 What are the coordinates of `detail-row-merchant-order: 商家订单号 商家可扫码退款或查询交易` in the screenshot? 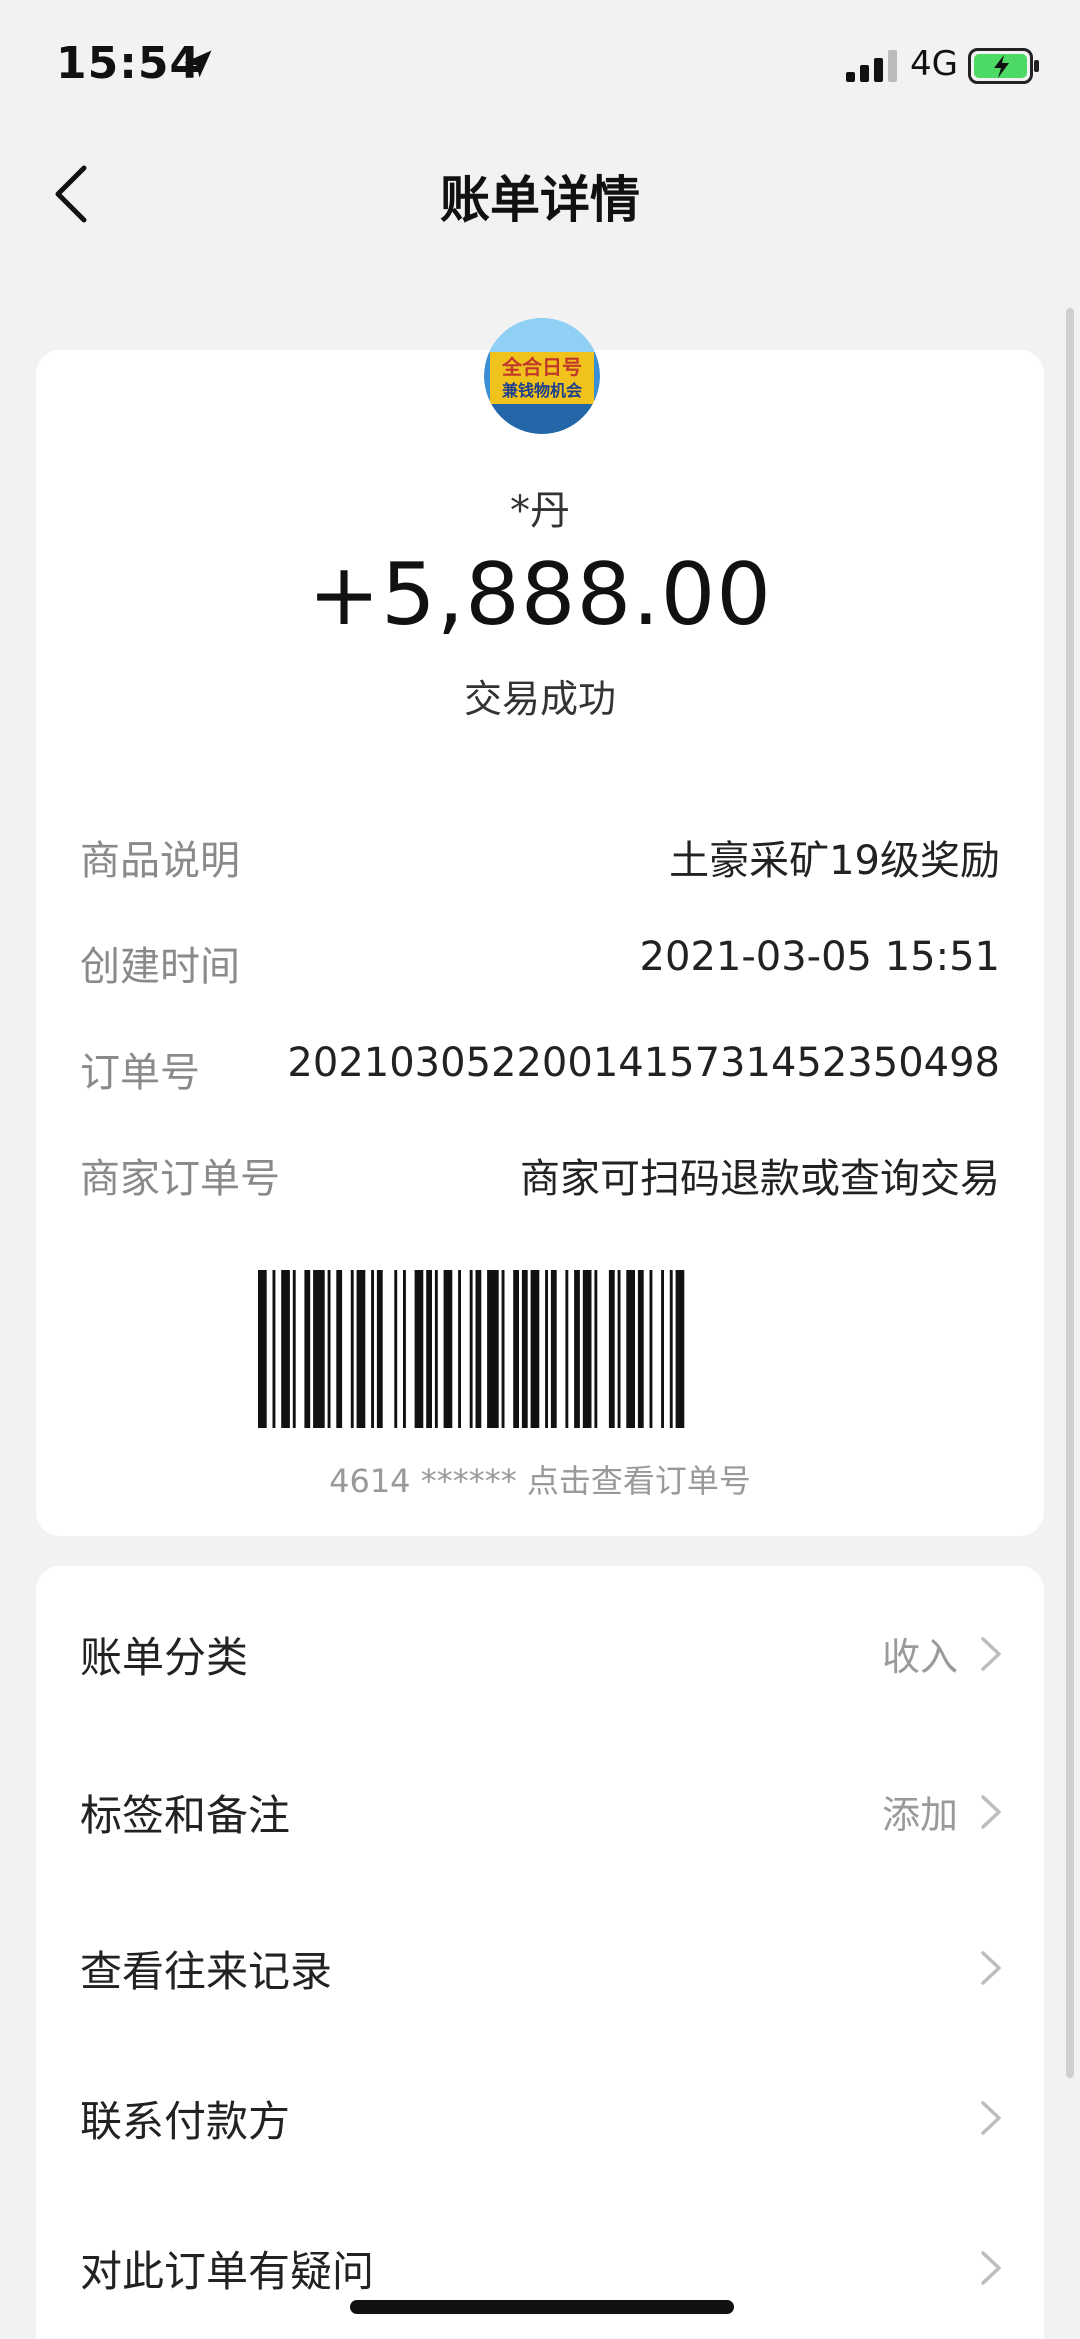 It's located at (540, 1176).